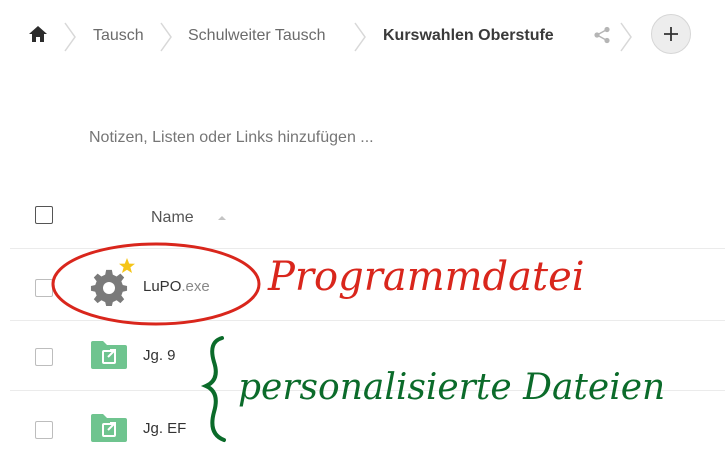 This screenshot has width=725, height=460. I want to click on column-header-name: Name, so click(172, 218).